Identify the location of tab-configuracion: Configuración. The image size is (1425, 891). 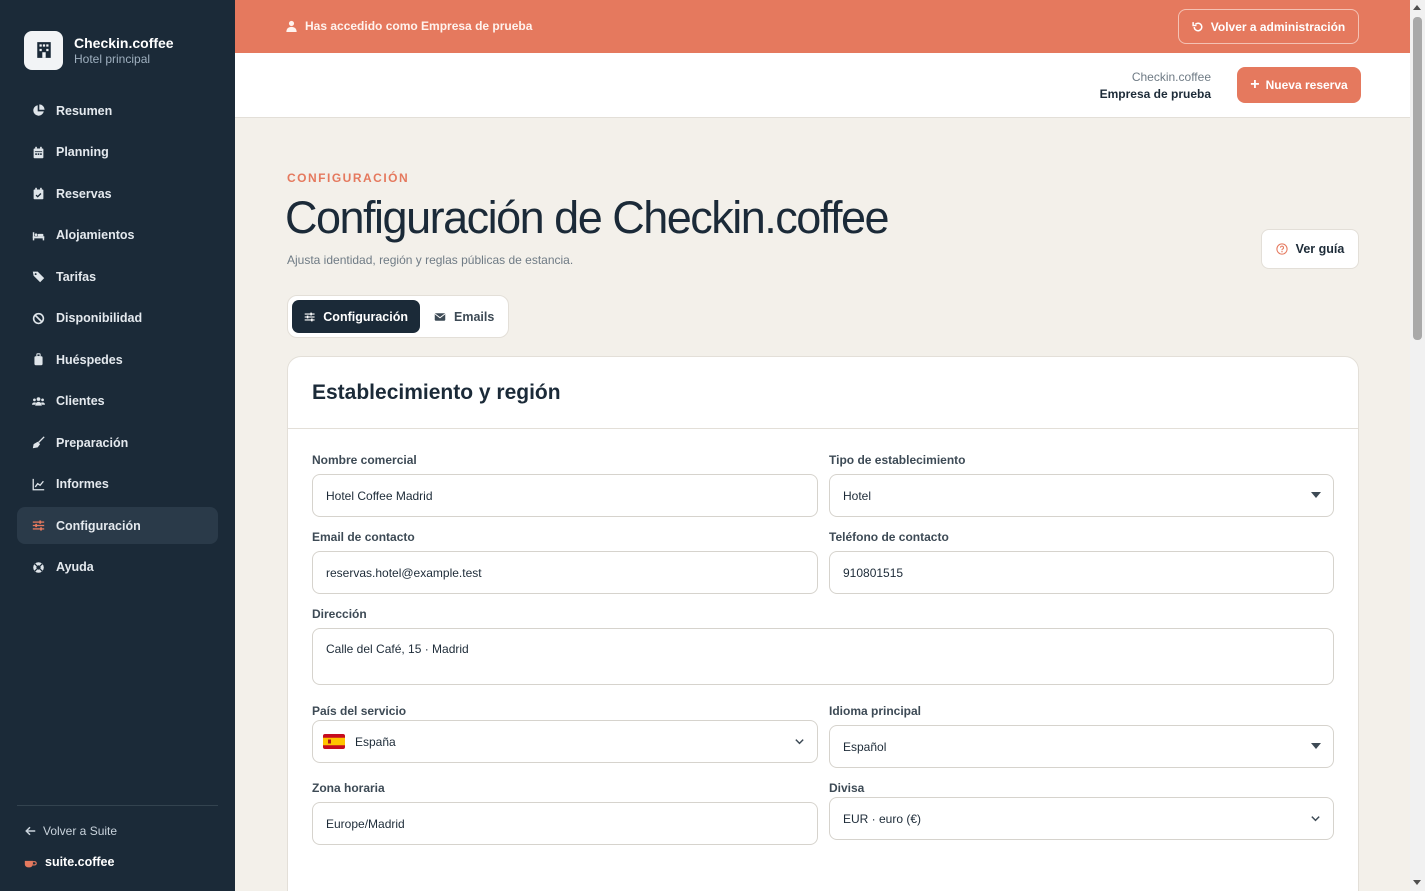
(356, 316).